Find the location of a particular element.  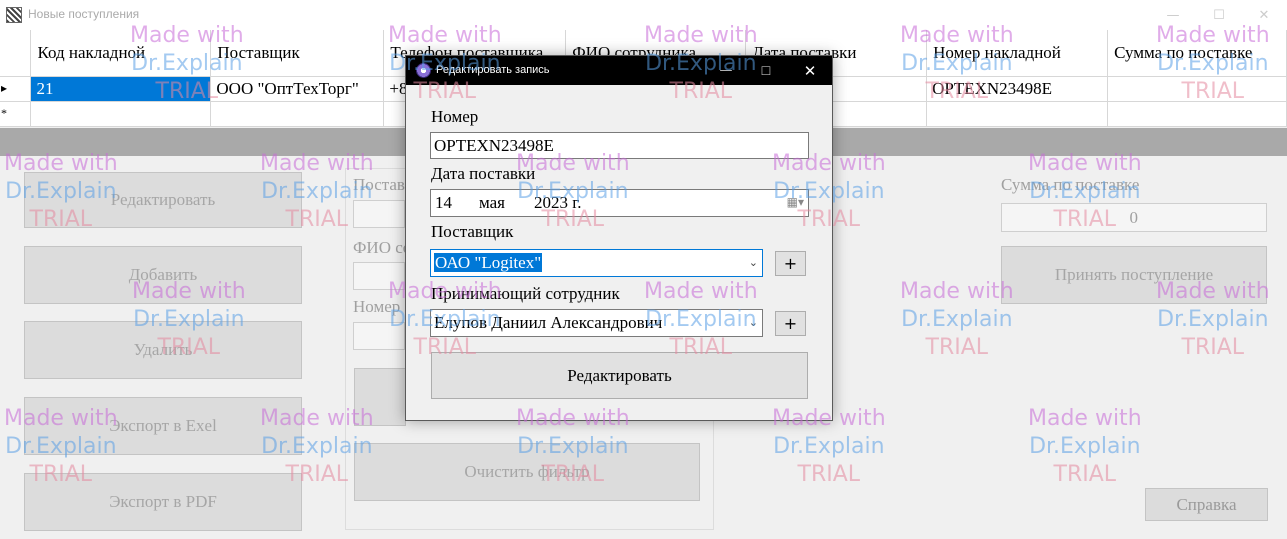

dialog-title: Редактировать запись is located at coordinates (493, 70).